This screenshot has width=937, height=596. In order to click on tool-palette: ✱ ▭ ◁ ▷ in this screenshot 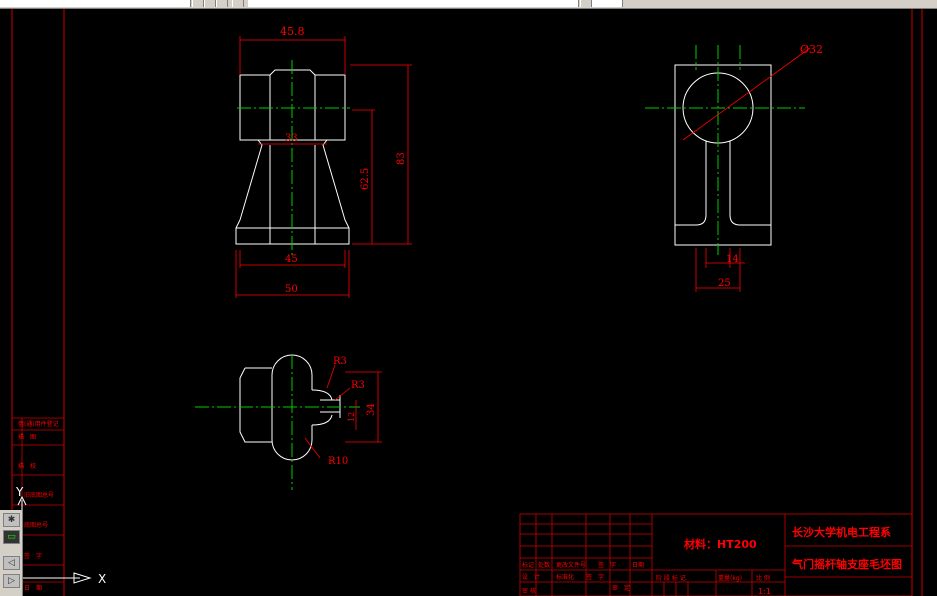, I will do `click(11, 553)`.